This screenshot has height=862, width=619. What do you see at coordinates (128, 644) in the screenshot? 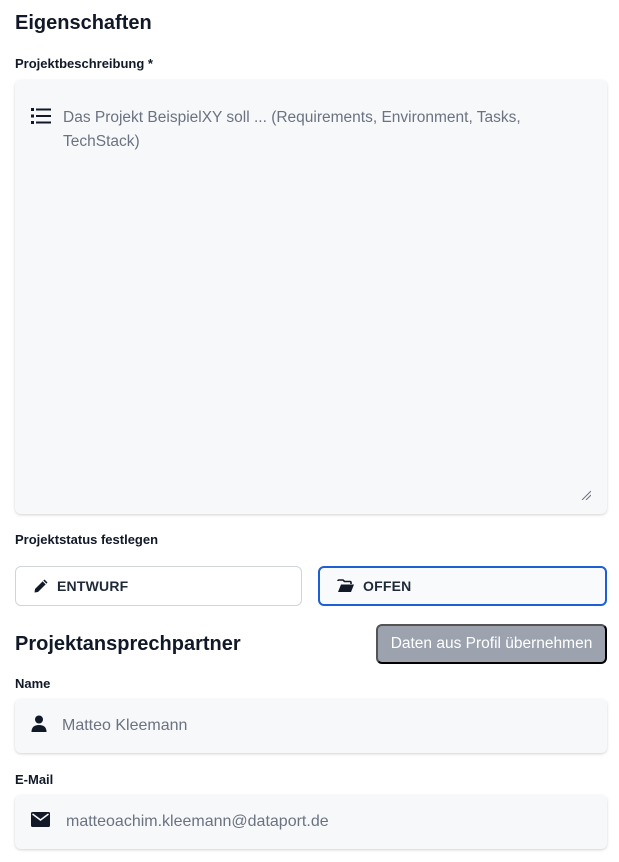
I see `contact-title: Projektansprechpartner` at bounding box center [128, 644].